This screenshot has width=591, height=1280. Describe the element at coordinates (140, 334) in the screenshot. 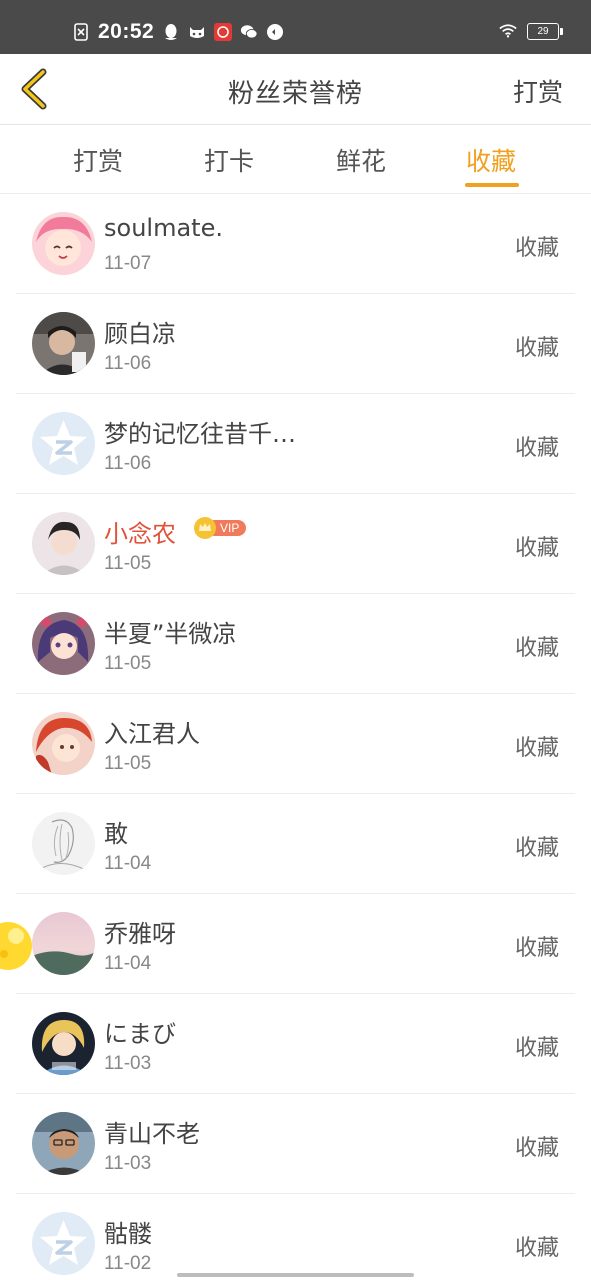

I see `fan-name: 顾白凉` at that location.